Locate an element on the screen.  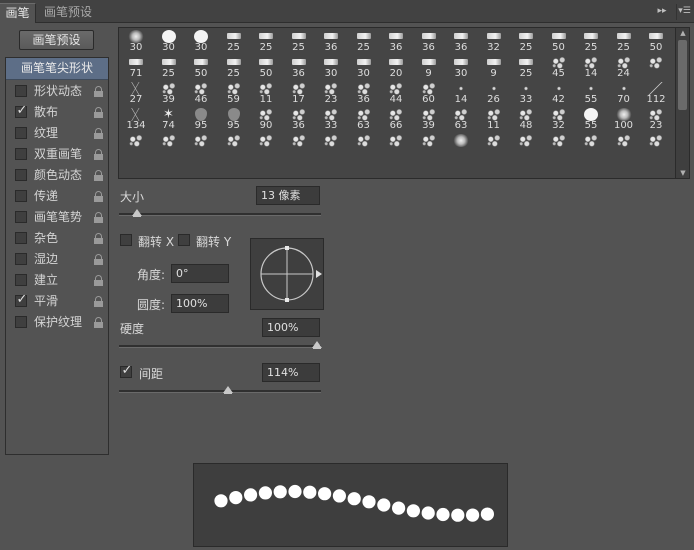
sidebar-item: 保护纹理 is located at coordinates (57, 322).